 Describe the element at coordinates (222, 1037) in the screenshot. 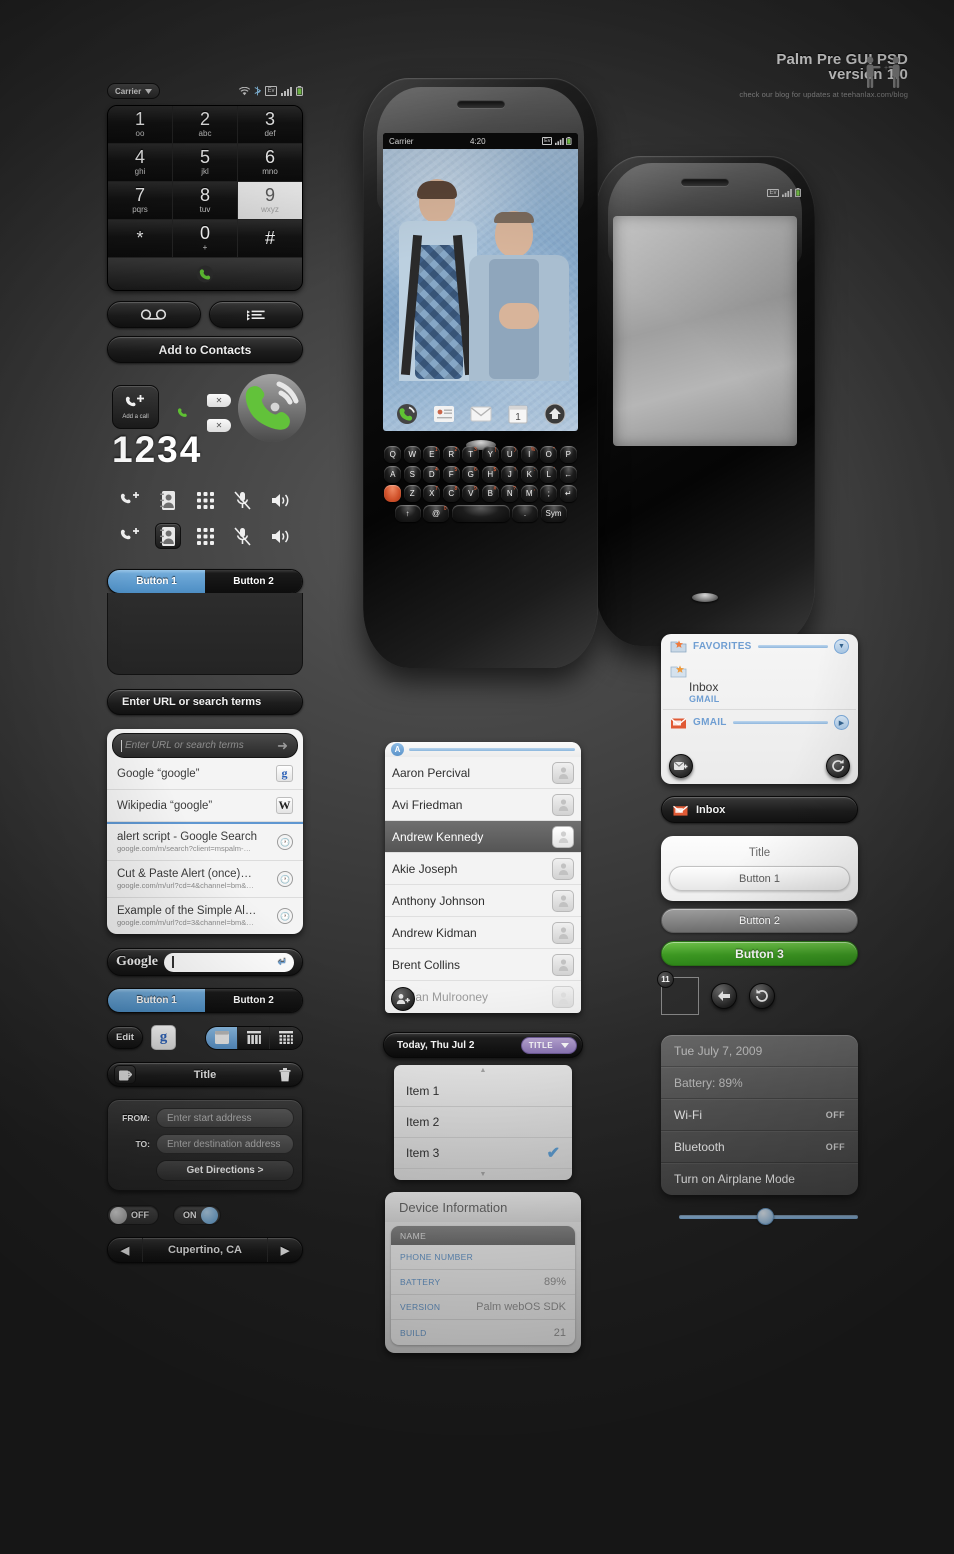

I see `single-view-icon` at that location.